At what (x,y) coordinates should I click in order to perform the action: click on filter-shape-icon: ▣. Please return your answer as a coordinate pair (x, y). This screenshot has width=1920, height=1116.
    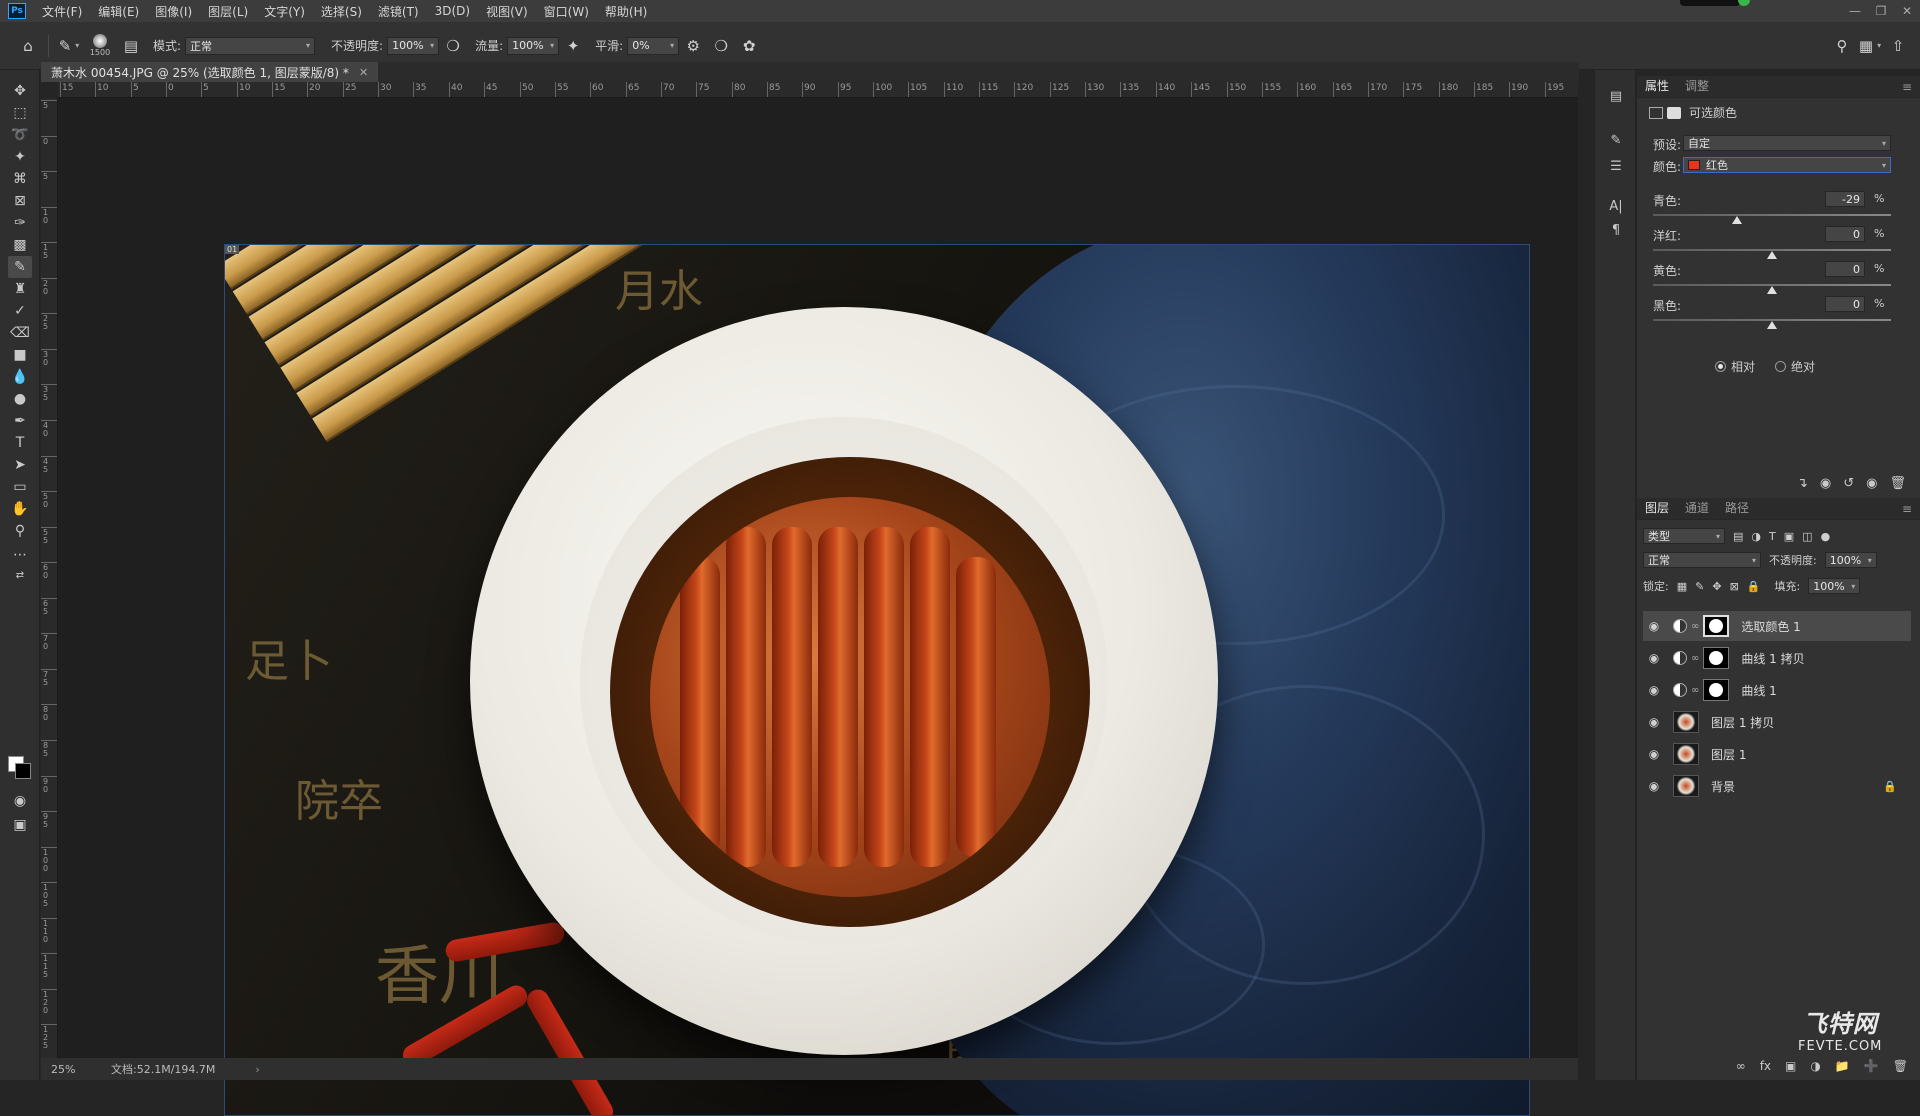
    Looking at the image, I should click on (1789, 536).